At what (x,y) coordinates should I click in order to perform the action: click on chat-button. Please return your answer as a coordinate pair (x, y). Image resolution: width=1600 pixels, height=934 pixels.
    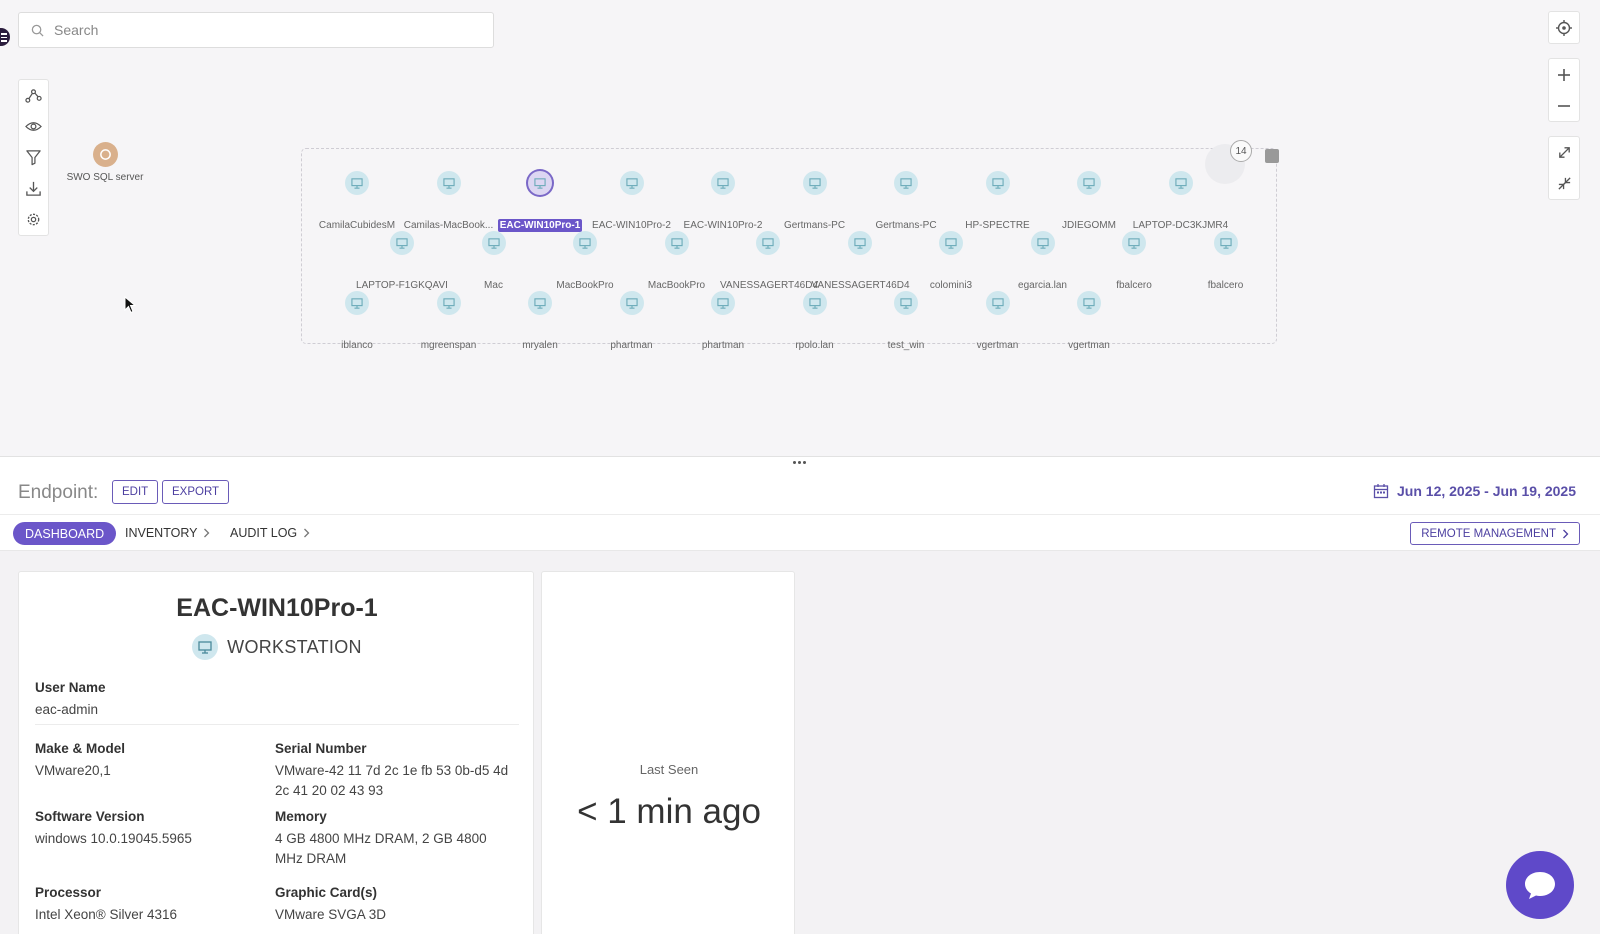
    Looking at the image, I should click on (1540, 885).